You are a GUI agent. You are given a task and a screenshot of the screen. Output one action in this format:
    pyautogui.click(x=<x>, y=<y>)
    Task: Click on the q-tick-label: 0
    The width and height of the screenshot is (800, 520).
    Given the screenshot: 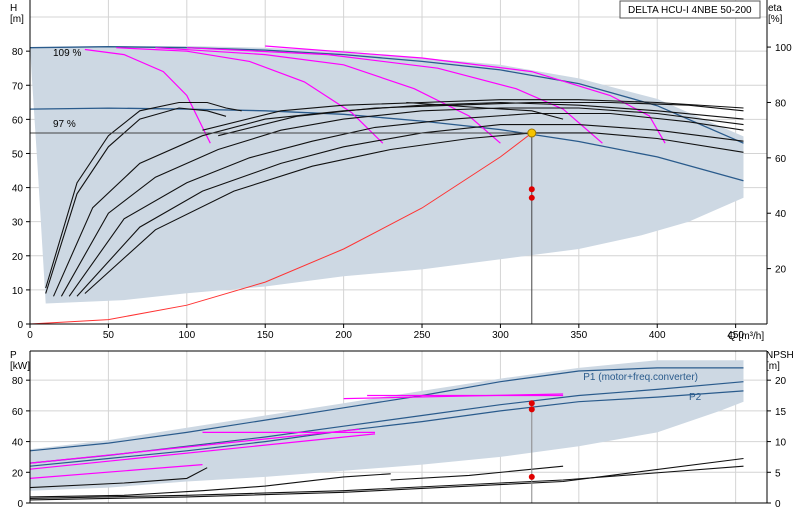 What is the action you would take?
    pyautogui.click(x=30, y=335)
    